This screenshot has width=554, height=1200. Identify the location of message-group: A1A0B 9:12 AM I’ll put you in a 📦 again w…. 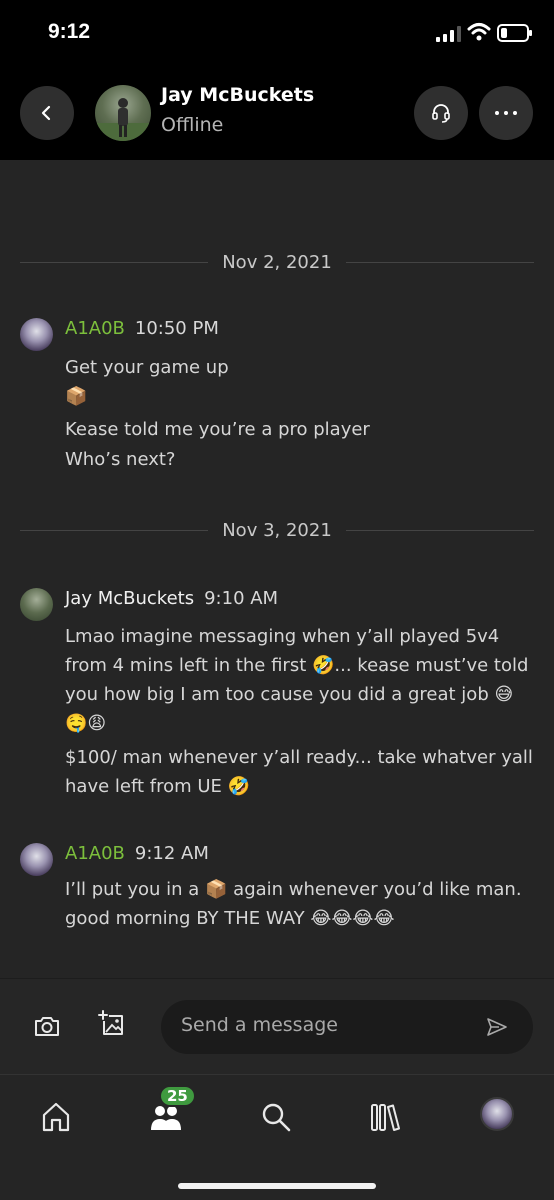
(277, 893).